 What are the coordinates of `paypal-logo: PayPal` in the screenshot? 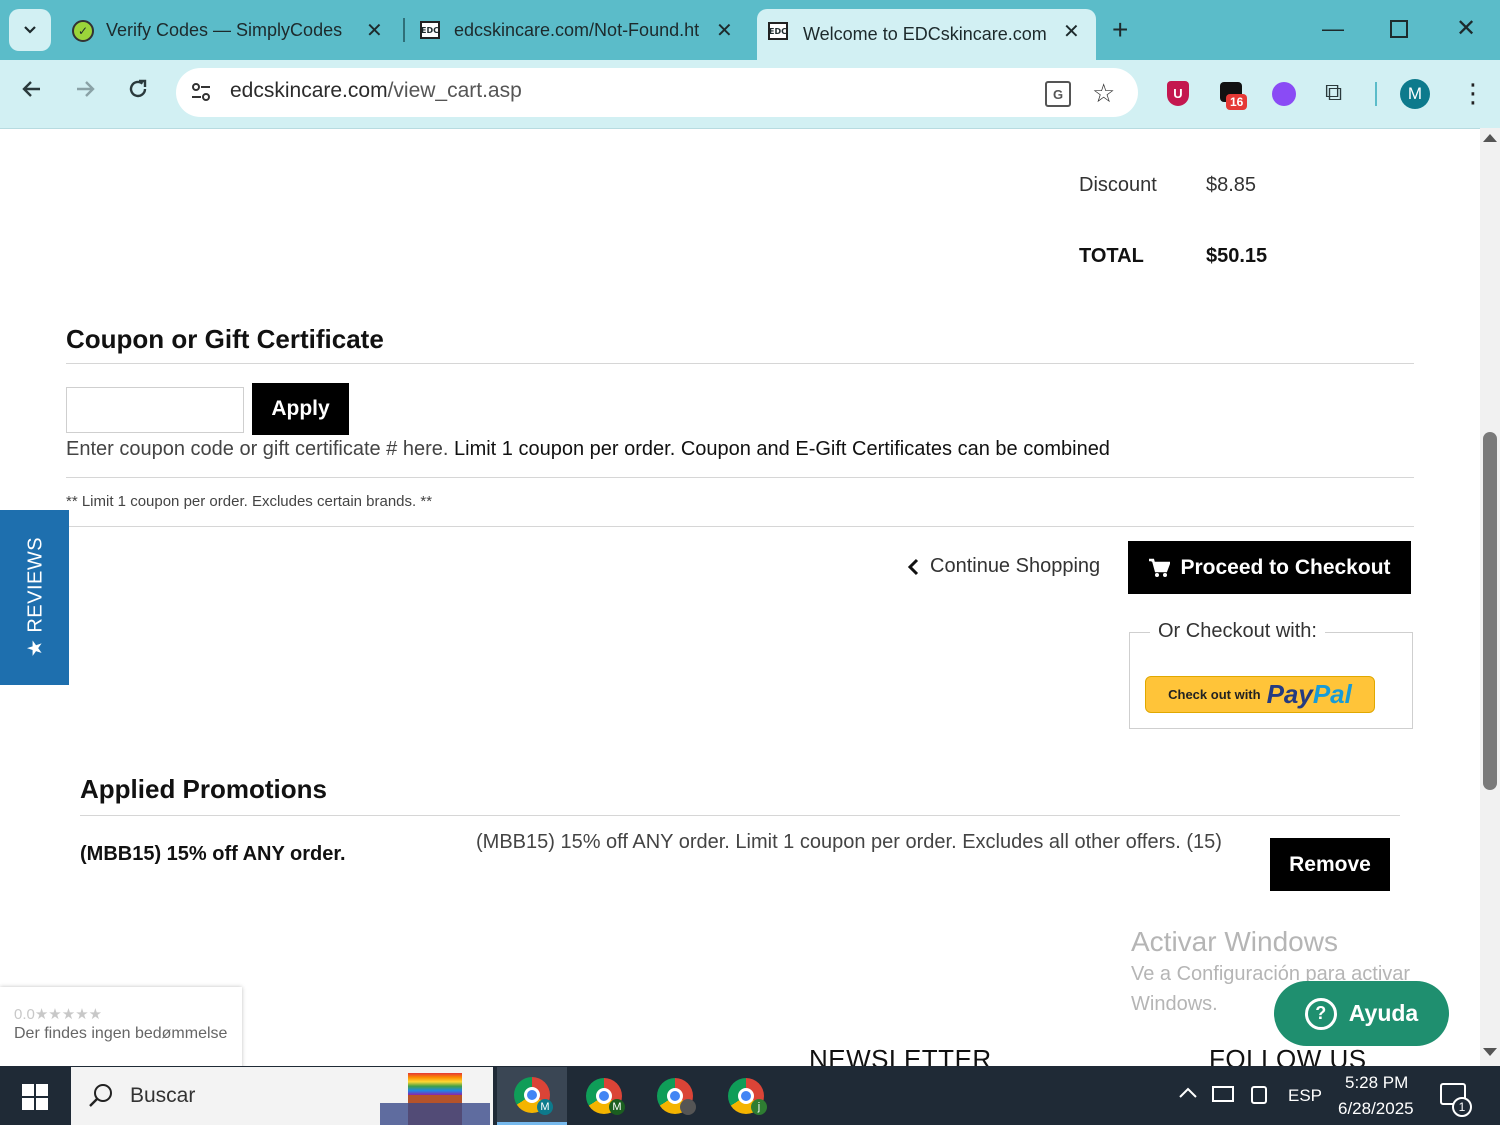 It's located at (1309, 694).